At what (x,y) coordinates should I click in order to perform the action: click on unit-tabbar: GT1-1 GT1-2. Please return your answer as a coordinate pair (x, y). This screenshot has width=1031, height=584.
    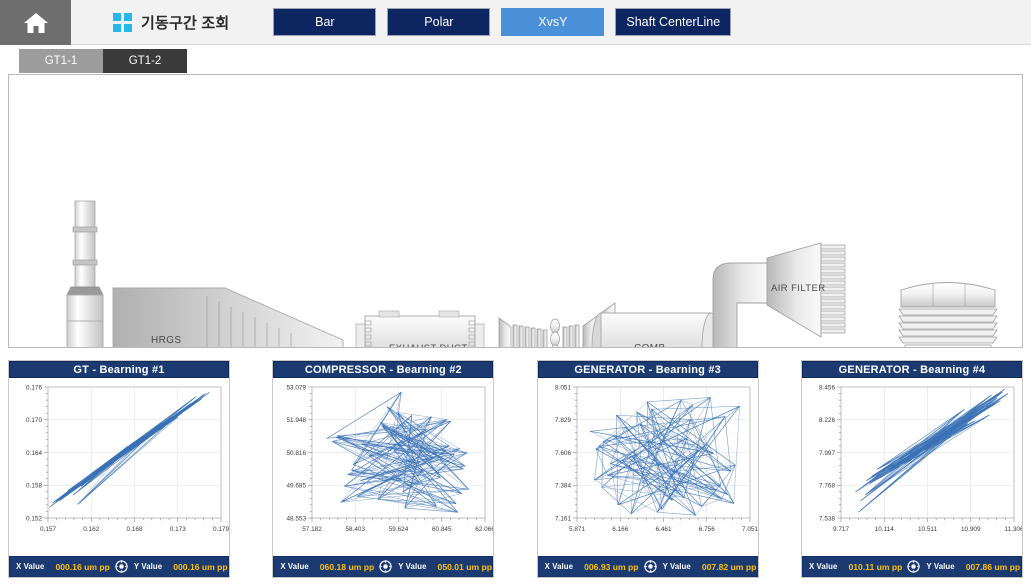
    Looking at the image, I should click on (515, 59).